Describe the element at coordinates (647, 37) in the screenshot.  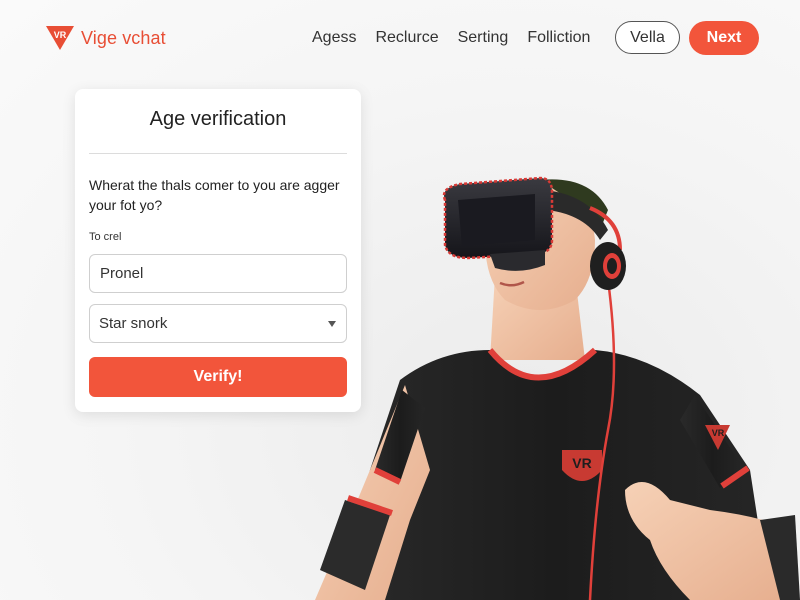
I see `vella-button: Vella` at that location.